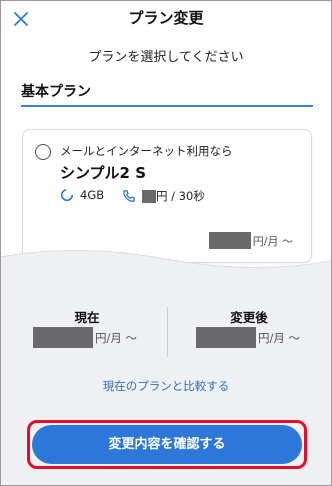 This screenshot has height=486, width=332. I want to click on call-unit: 円 / 30秒, so click(180, 196).